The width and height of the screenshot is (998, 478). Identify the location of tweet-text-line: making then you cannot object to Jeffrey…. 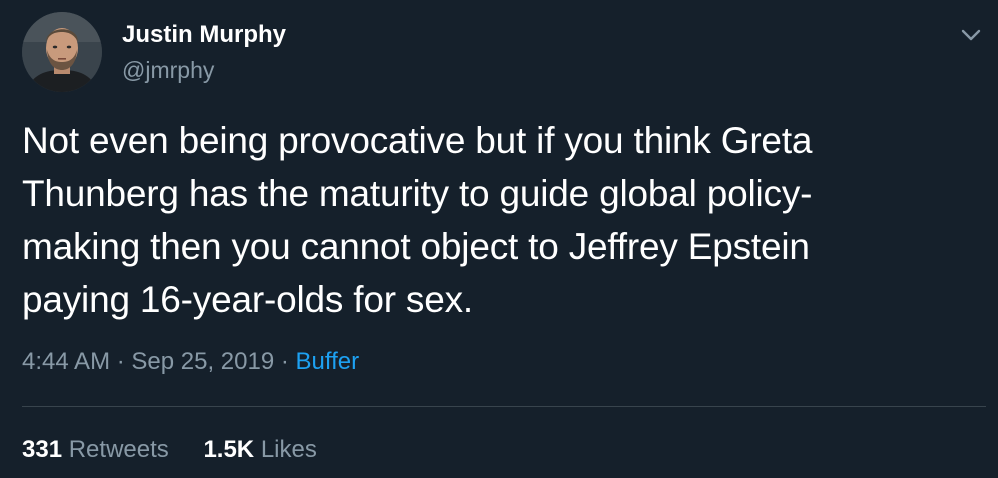
(416, 246).